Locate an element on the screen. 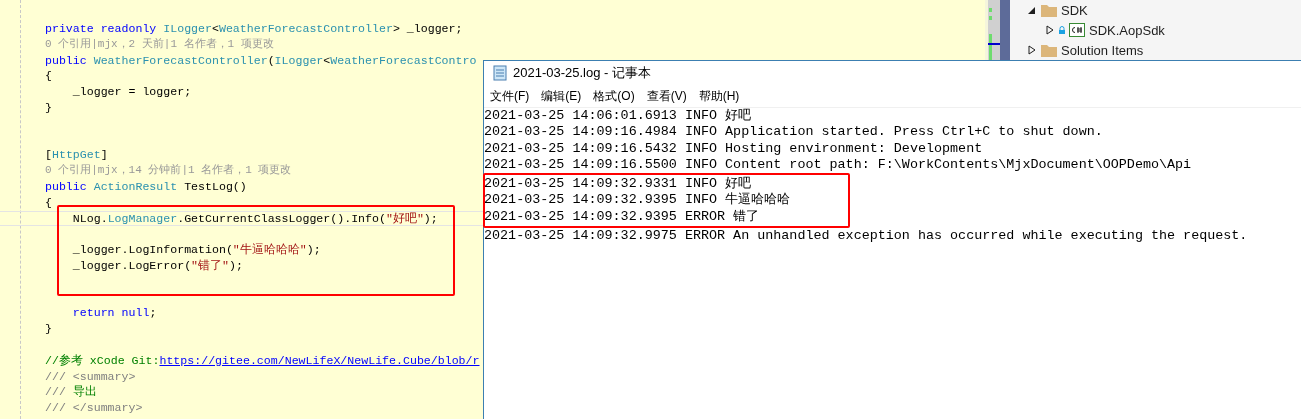  string-literal: "牛逼哈哈哈" is located at coordinates (269, 250).